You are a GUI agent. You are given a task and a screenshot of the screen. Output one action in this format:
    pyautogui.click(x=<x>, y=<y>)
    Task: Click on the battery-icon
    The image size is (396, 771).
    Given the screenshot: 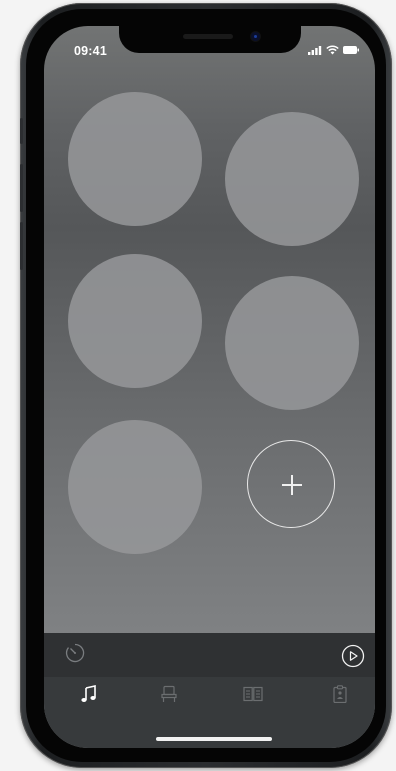 What is the action you would take?
    pyautogui.click(x=351, y=50)
    